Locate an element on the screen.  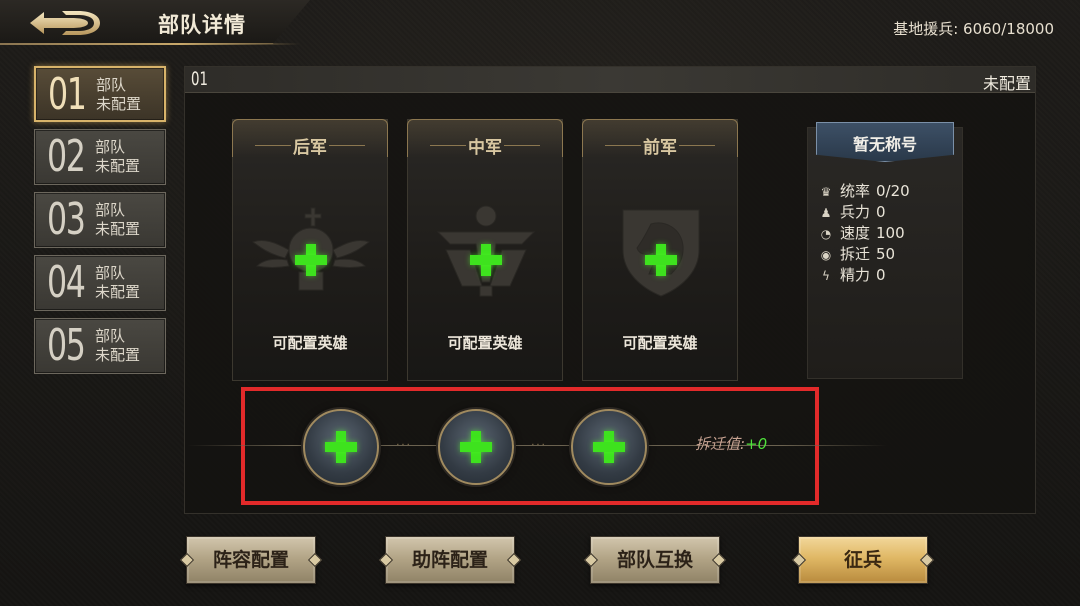
stat-value: 100 is located at coordinates (890, 233).